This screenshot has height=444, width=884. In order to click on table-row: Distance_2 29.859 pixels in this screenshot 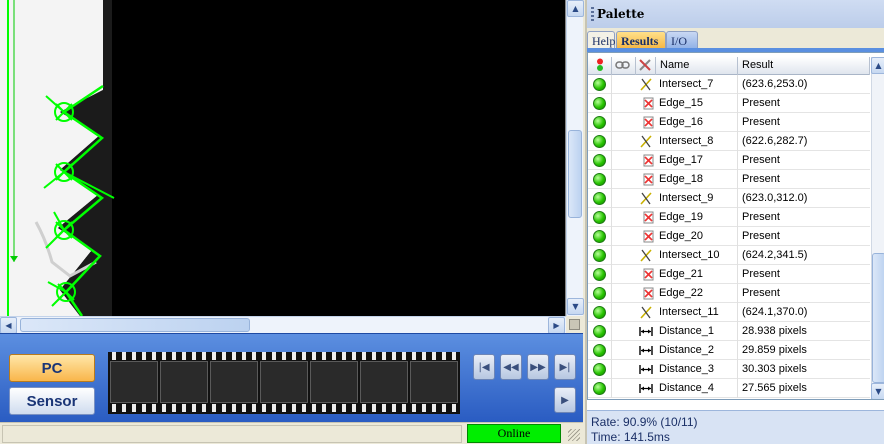, I will do `click(729, 350)`.